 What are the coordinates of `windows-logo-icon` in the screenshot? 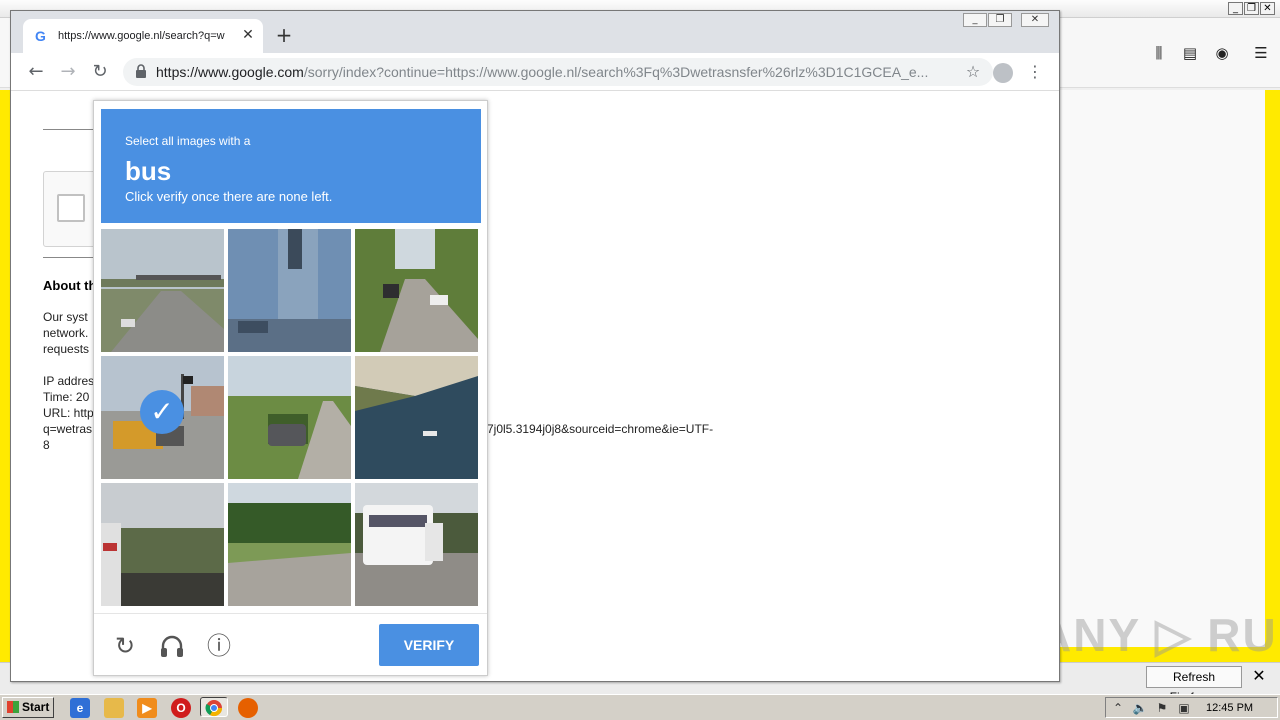 It's located at (13, 707).